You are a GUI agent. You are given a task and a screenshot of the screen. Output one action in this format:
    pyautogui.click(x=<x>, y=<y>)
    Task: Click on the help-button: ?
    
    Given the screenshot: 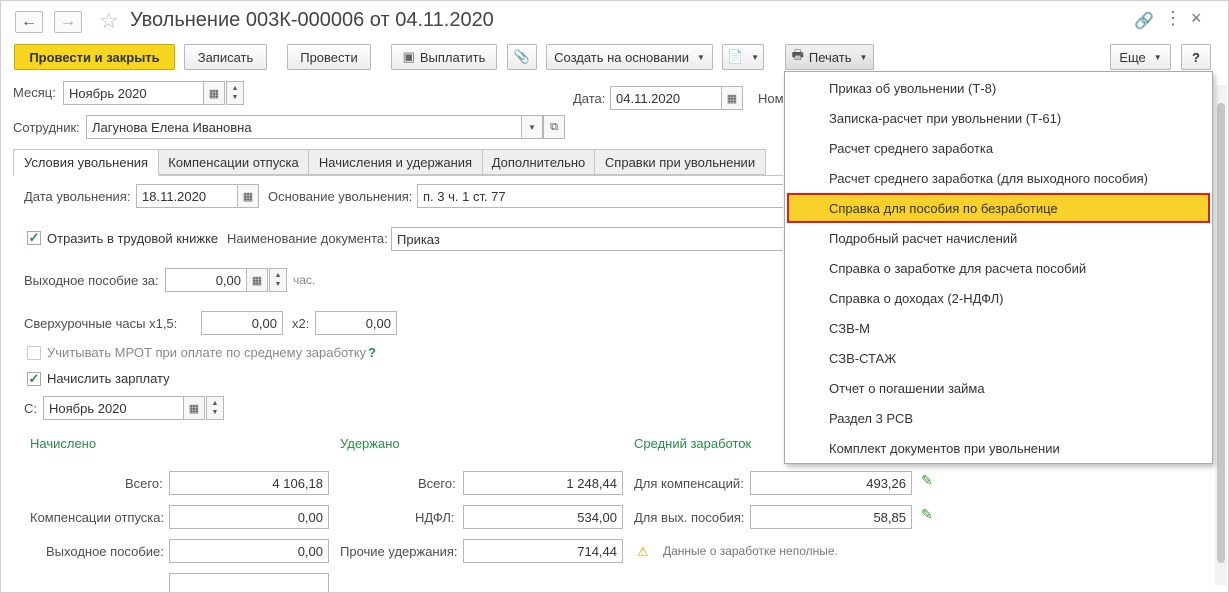 What is the action you would take?
    pyautogui.click(x=1196, y=57)
    